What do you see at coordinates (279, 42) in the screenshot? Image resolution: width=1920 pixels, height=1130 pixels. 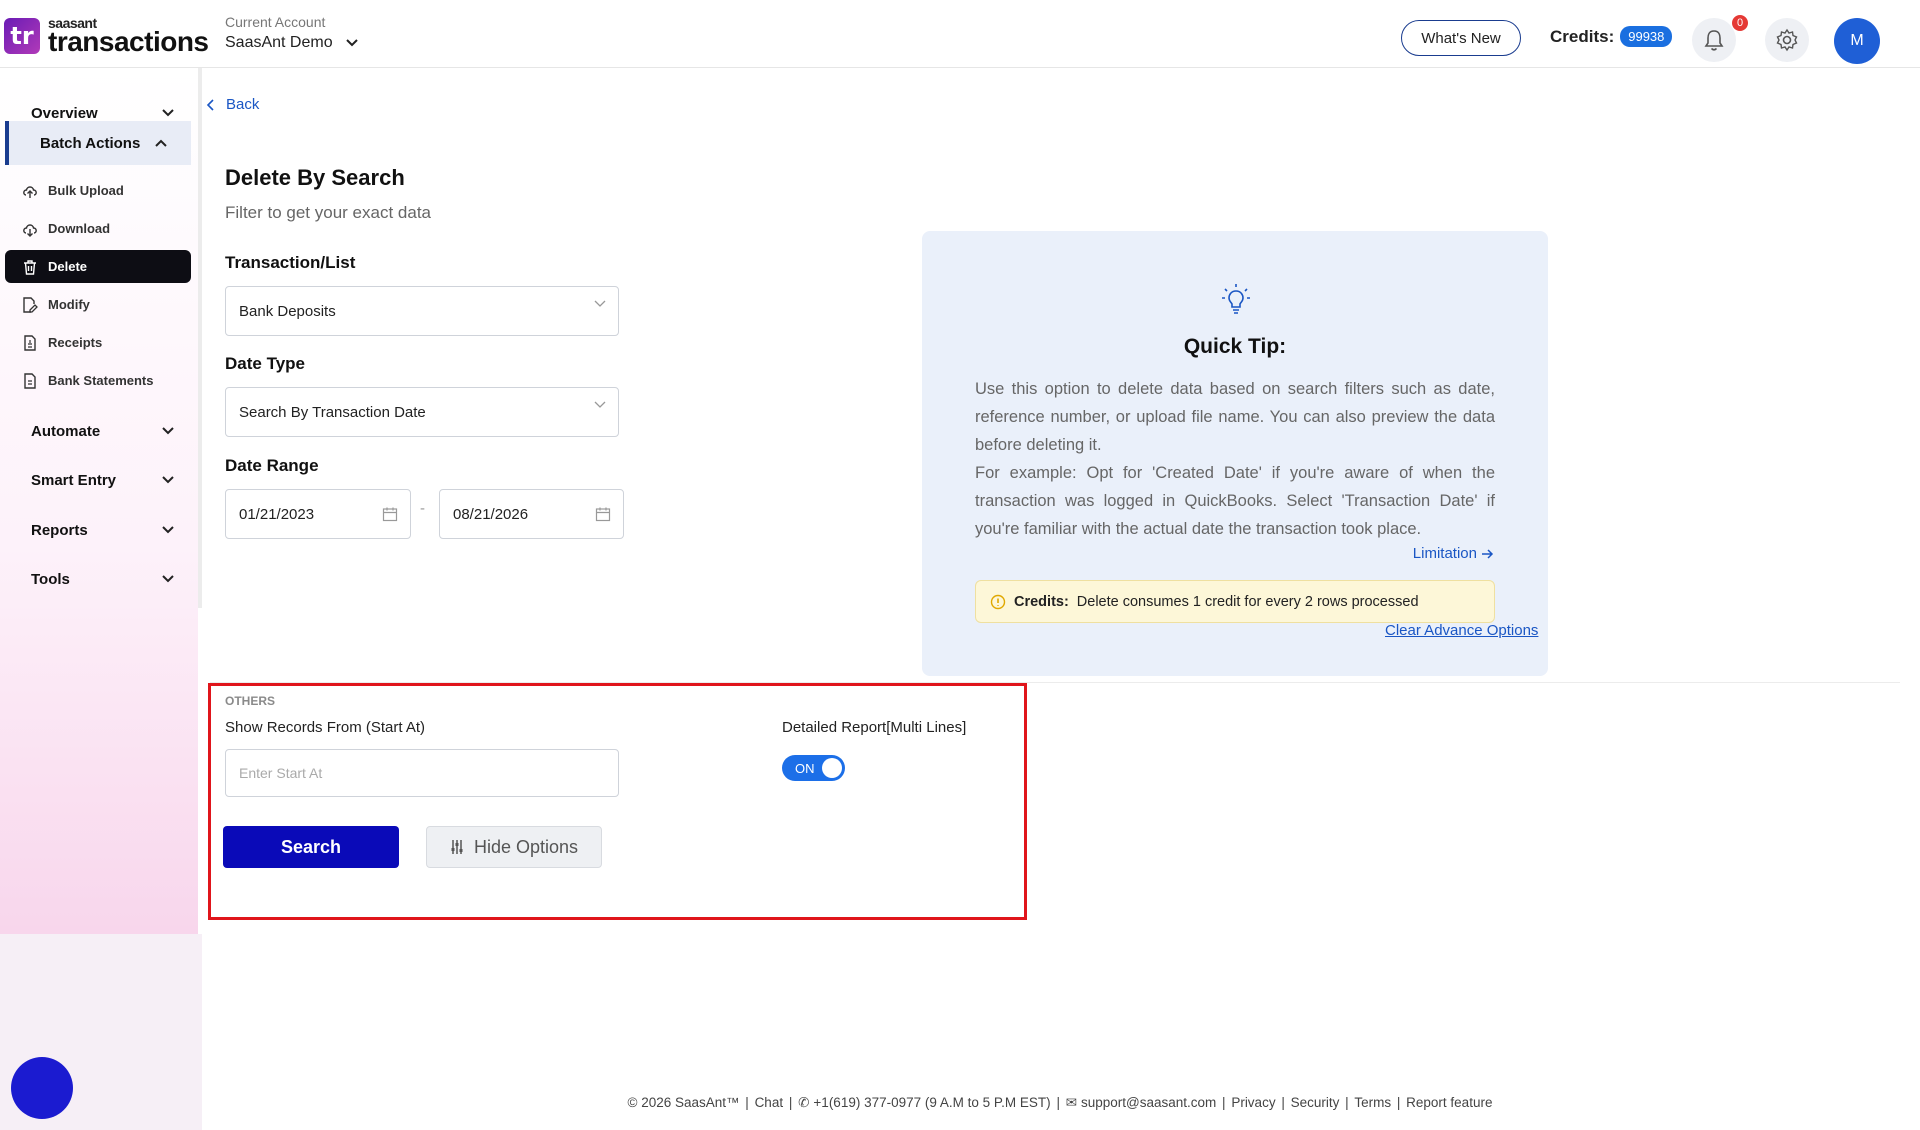 I see `account-name: SaasAnt Demo` at bounding box center [279, 42].